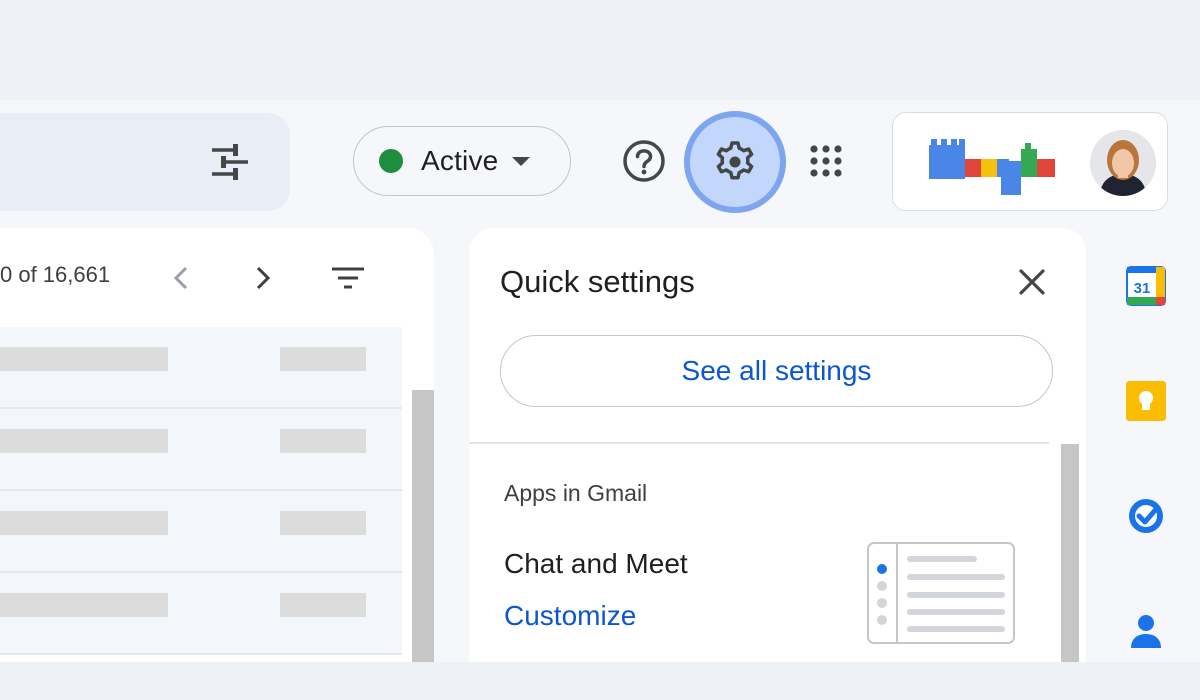 The height and width of the screenshot is (700, 1200). I want to click on filter-icon, so click(348, 278).